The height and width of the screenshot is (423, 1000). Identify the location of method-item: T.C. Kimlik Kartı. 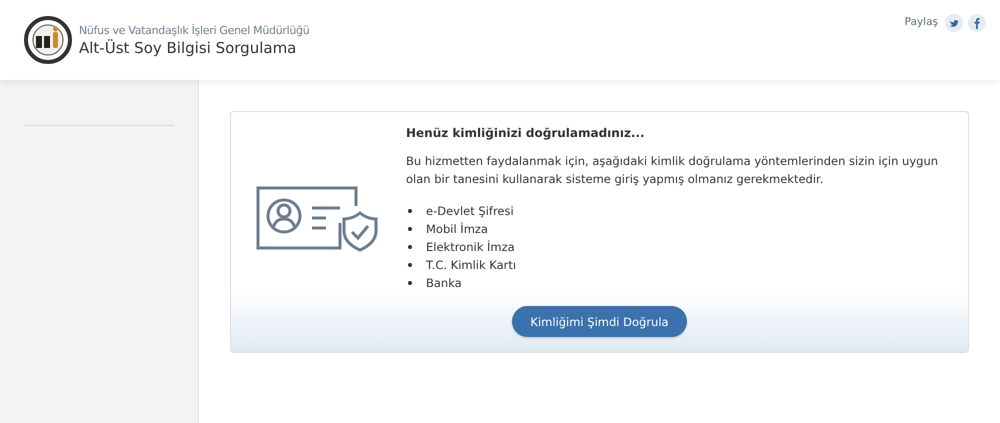
(680, 265).